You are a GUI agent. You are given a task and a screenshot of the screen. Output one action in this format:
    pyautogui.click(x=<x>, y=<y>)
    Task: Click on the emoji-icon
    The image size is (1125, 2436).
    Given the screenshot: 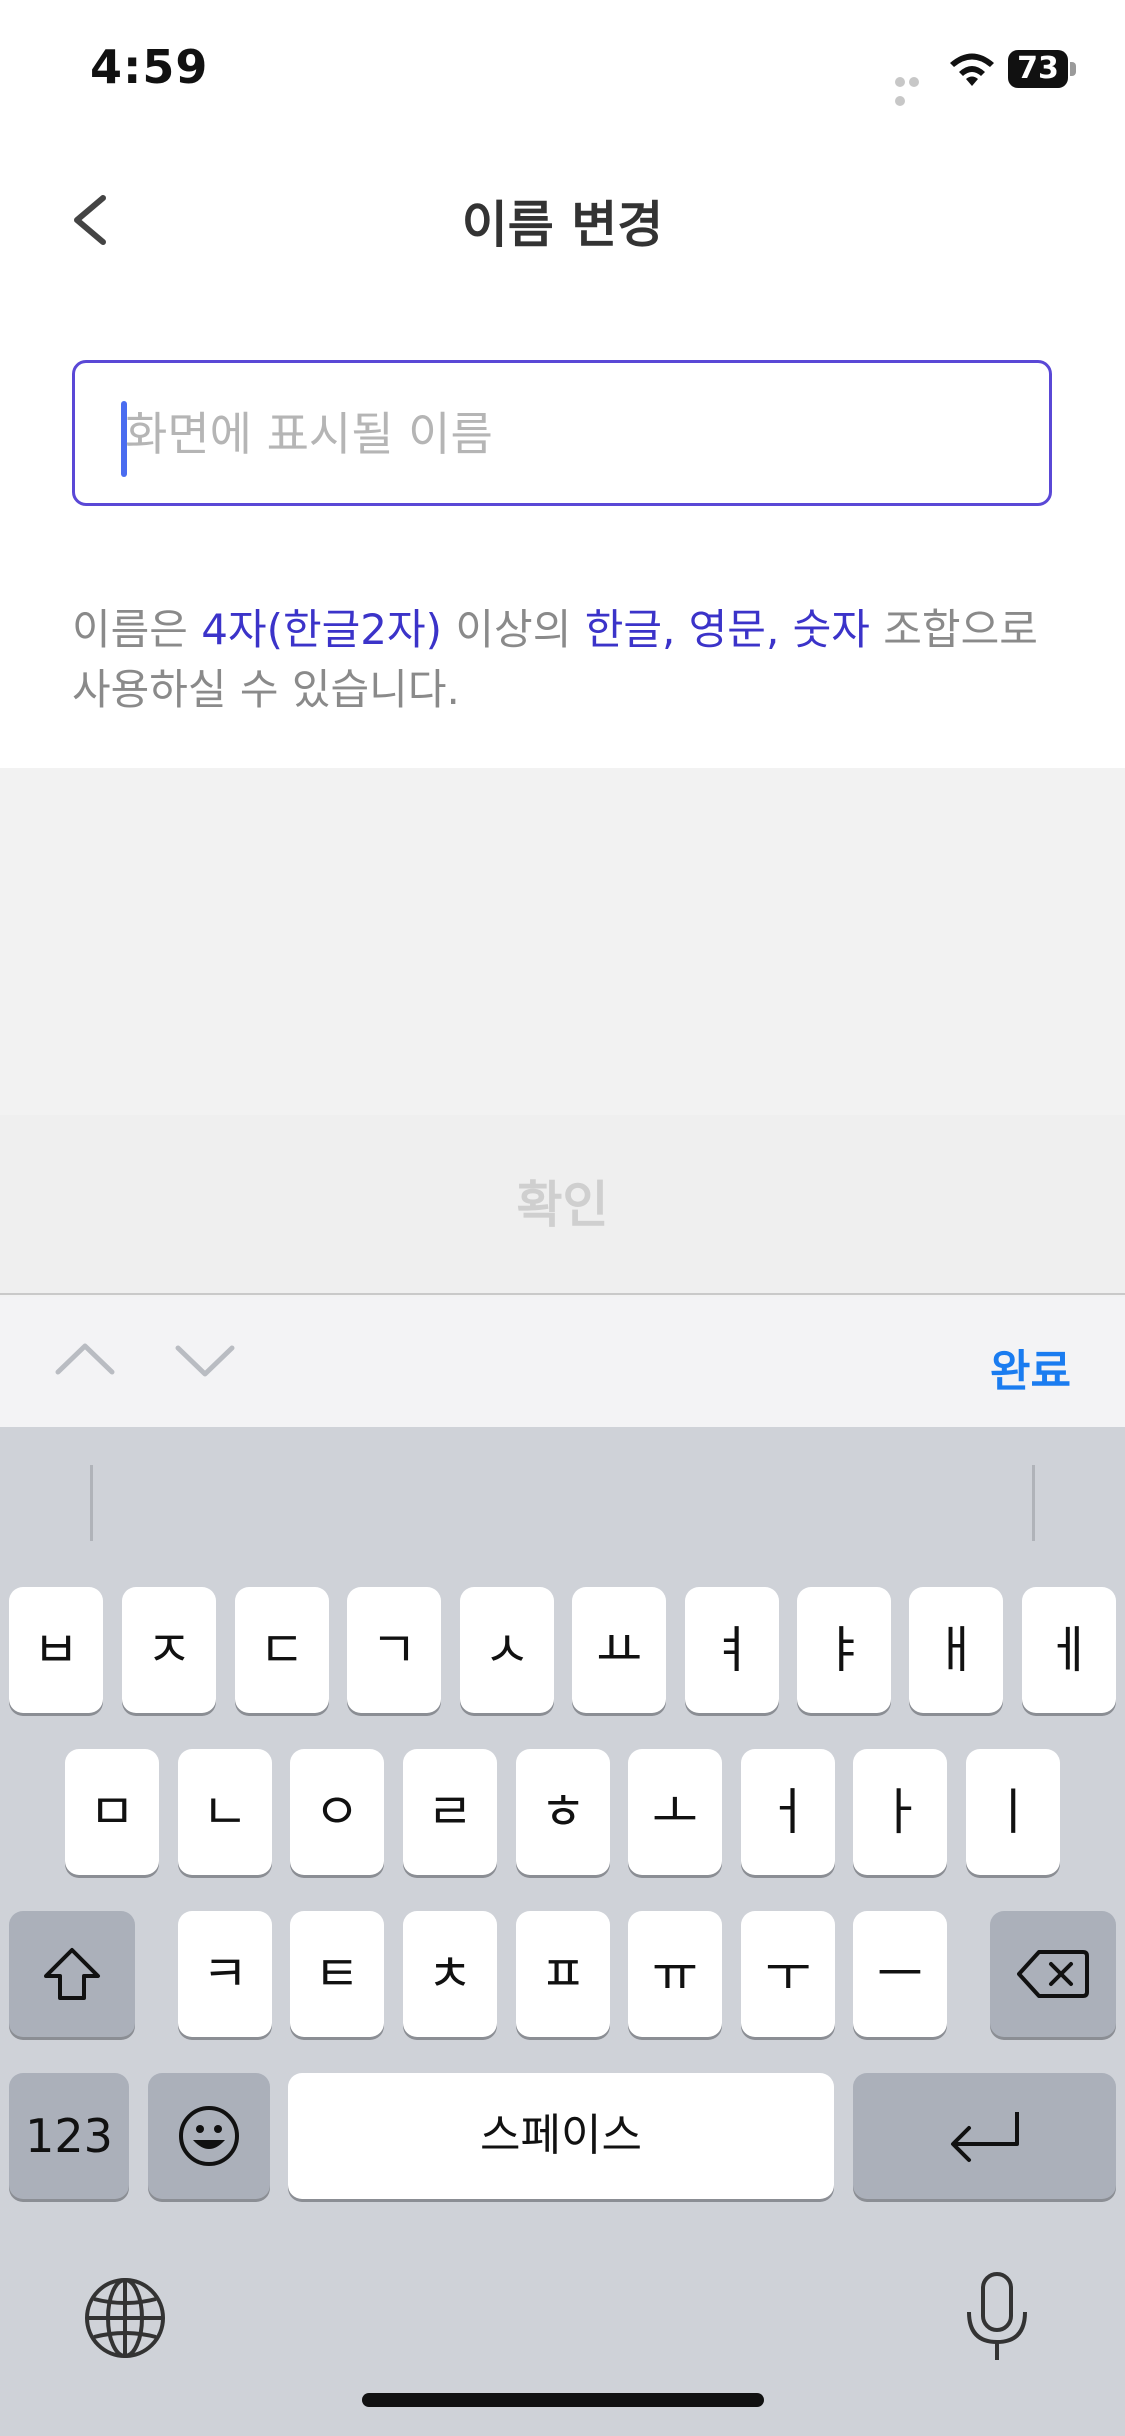 What is the action you would take?
    pyautogui.click(x=209, y=2136)
    